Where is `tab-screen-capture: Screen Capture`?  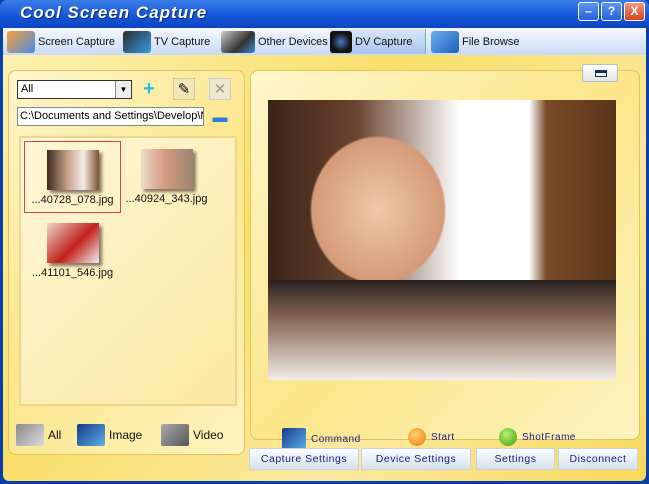
tab-screen-capture: Screen Capture is located at coordinates (61, 41).